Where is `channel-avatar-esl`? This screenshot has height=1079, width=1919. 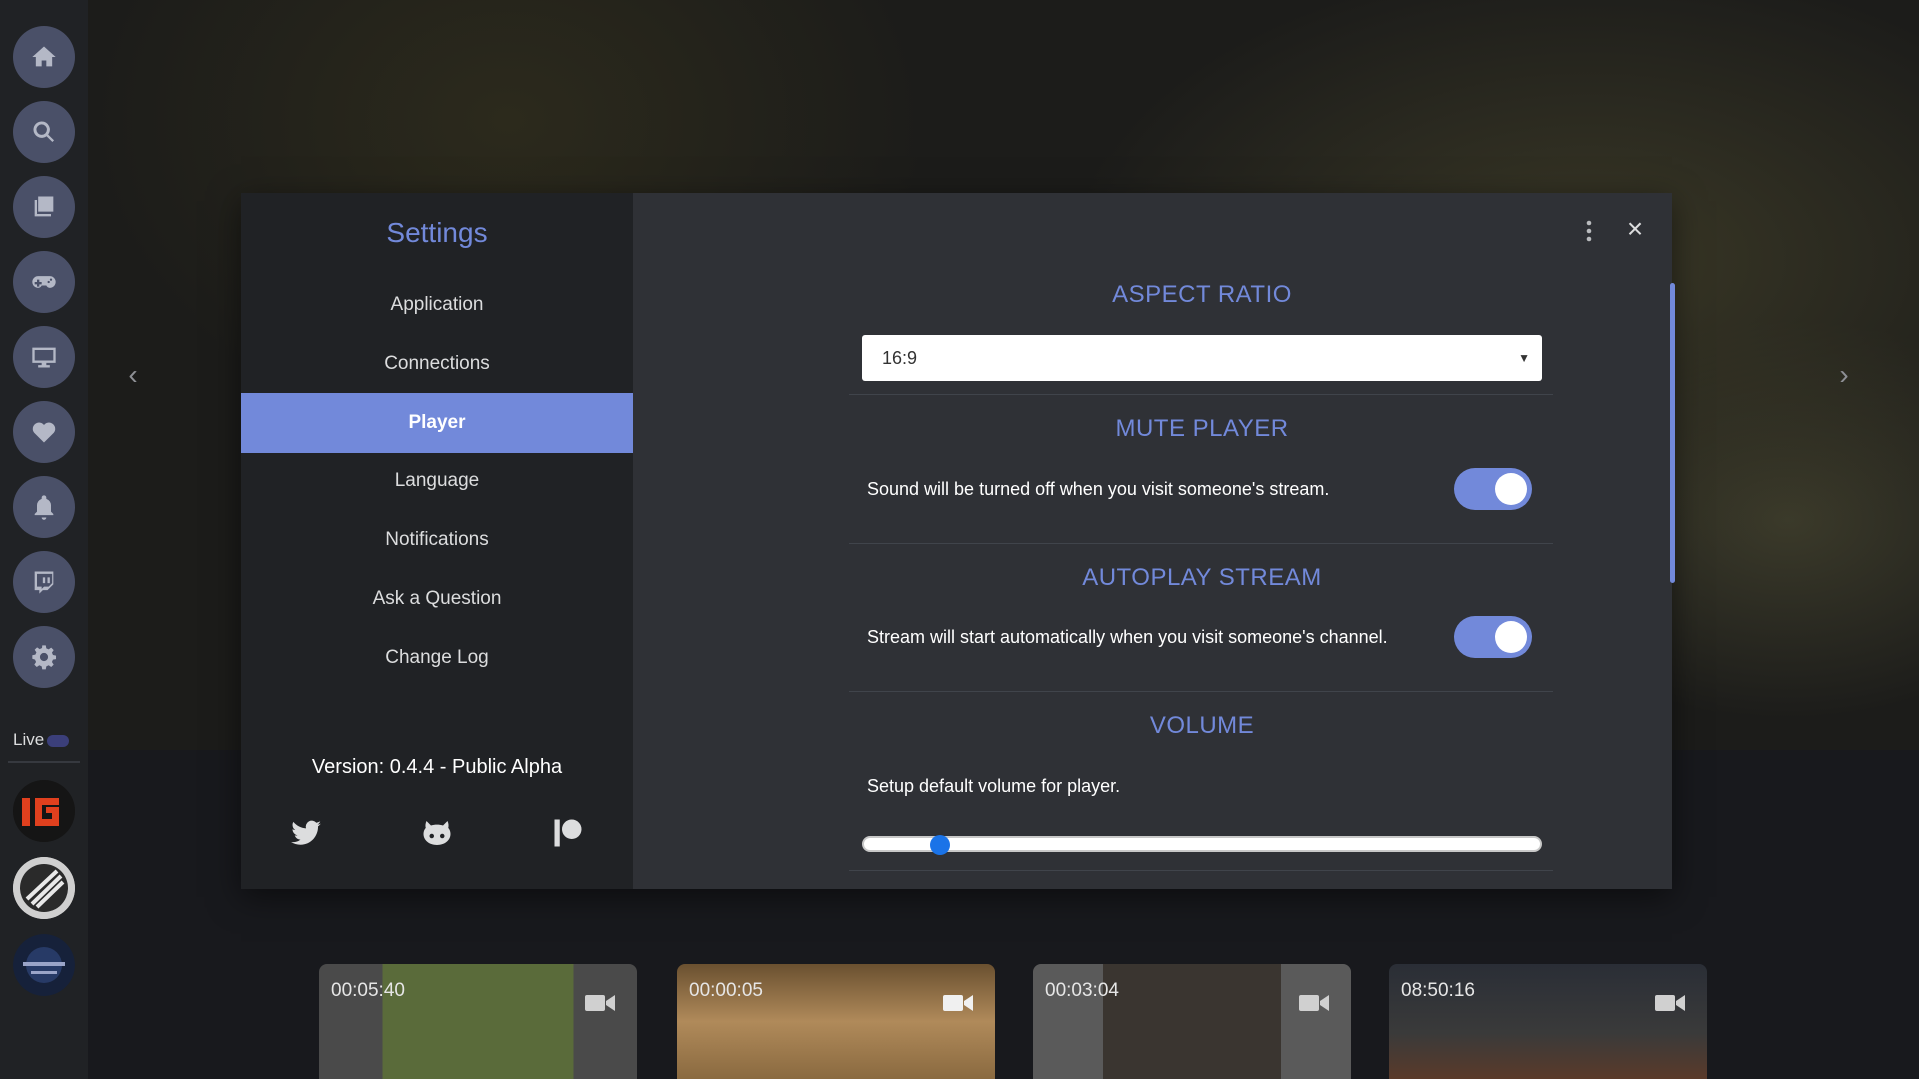 channel-avatar-esl is located at coordinates (44, 888).